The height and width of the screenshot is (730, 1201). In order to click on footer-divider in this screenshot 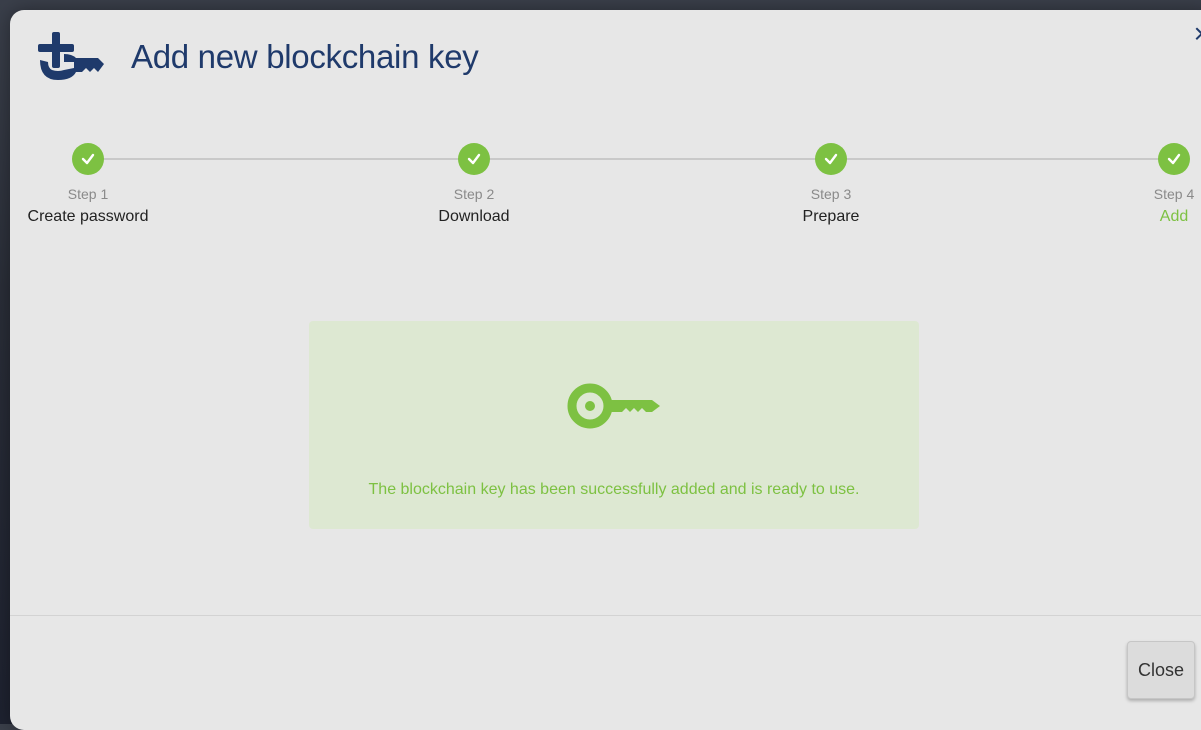, I will do `click(605, 615)`.